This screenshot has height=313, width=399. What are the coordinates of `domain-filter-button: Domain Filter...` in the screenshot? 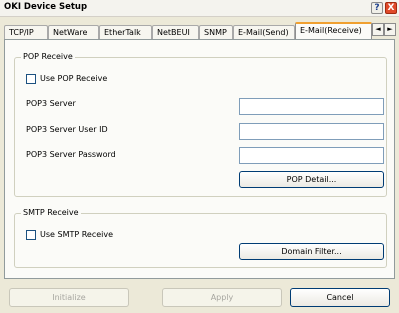 It's located at (311, 251).